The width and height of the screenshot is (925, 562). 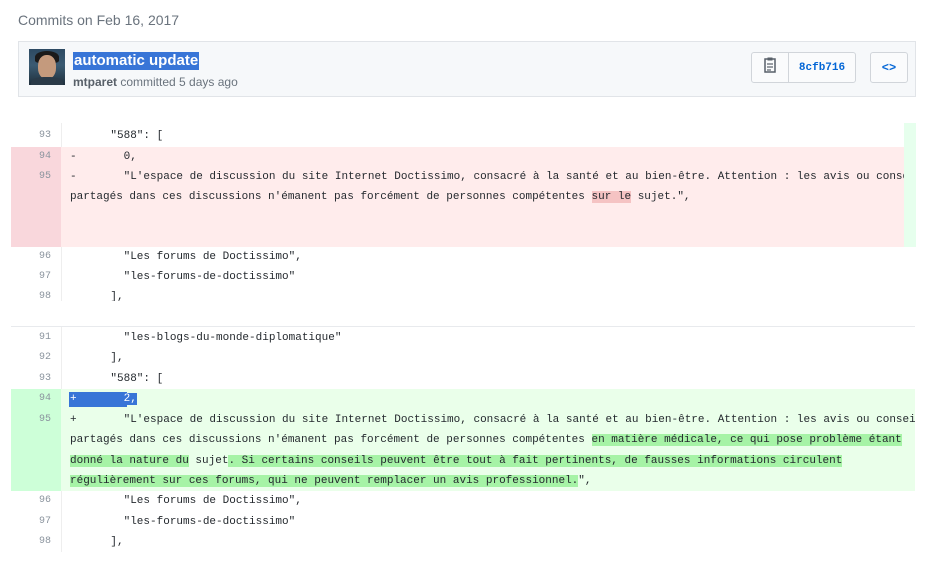 I want to click on commit-title-link: automatic update, so click(x=136, y=61).